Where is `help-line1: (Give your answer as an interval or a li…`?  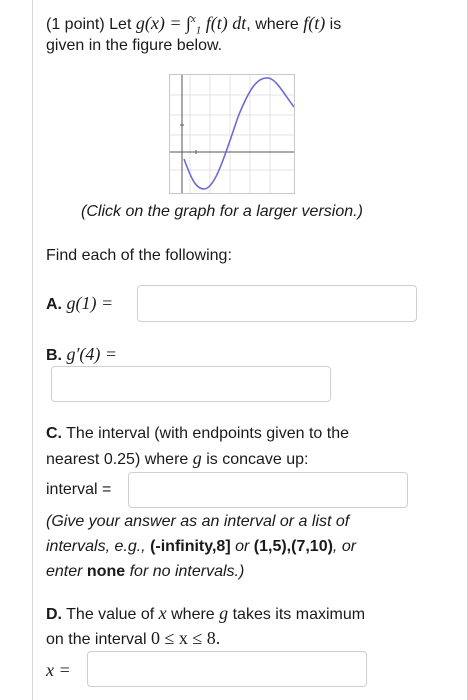 help-line1: (Give your answer as an interval or a li… is located at coordinates (198, 521).